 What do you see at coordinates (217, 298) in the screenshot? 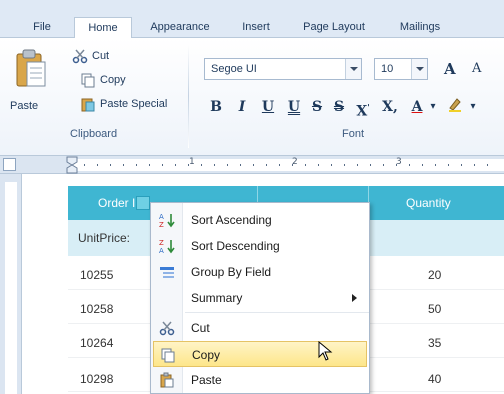
I see `menu-item-label: Summary` at bounding box center [217, 298].